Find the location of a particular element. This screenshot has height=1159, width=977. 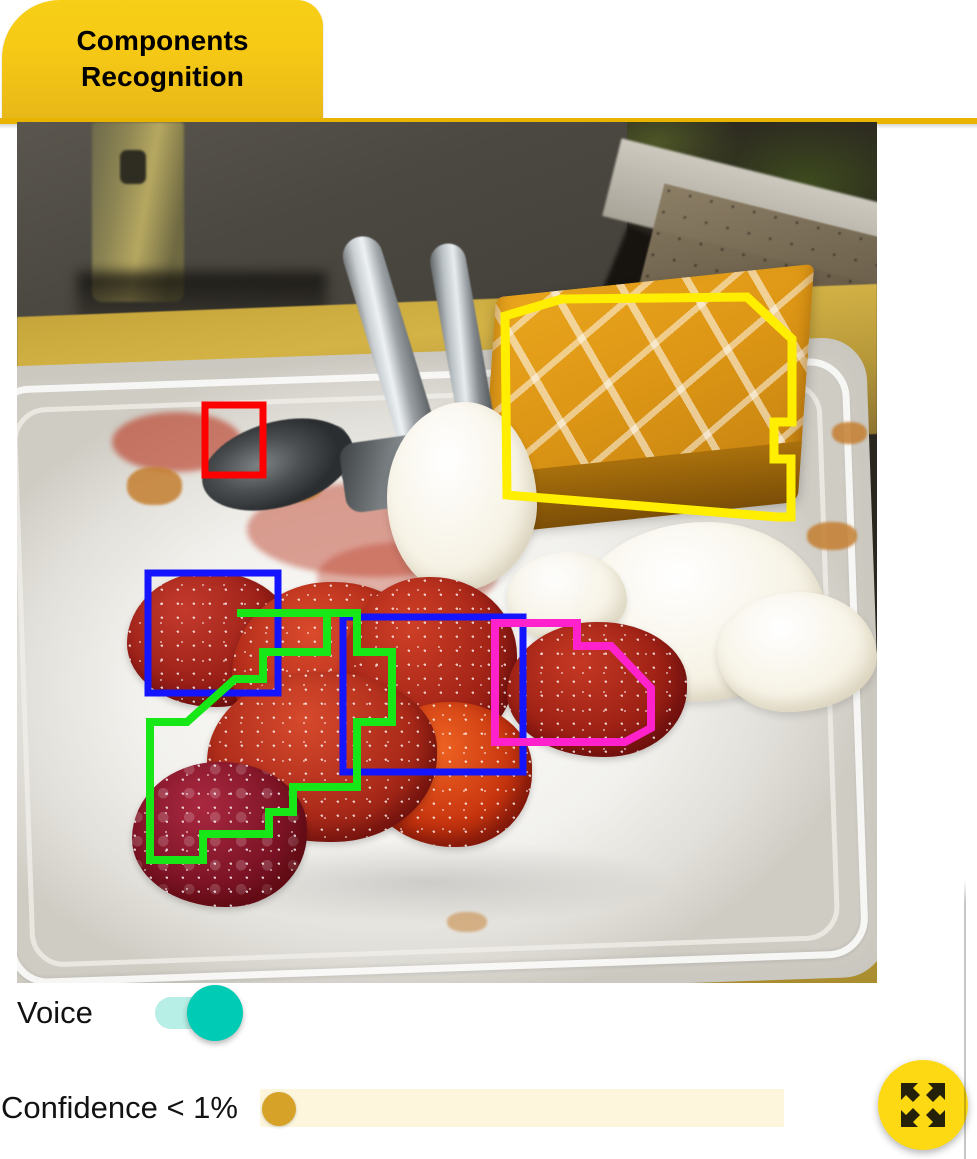

tab-components-recognition: Components Recognition is located at coordinates (162, 59).